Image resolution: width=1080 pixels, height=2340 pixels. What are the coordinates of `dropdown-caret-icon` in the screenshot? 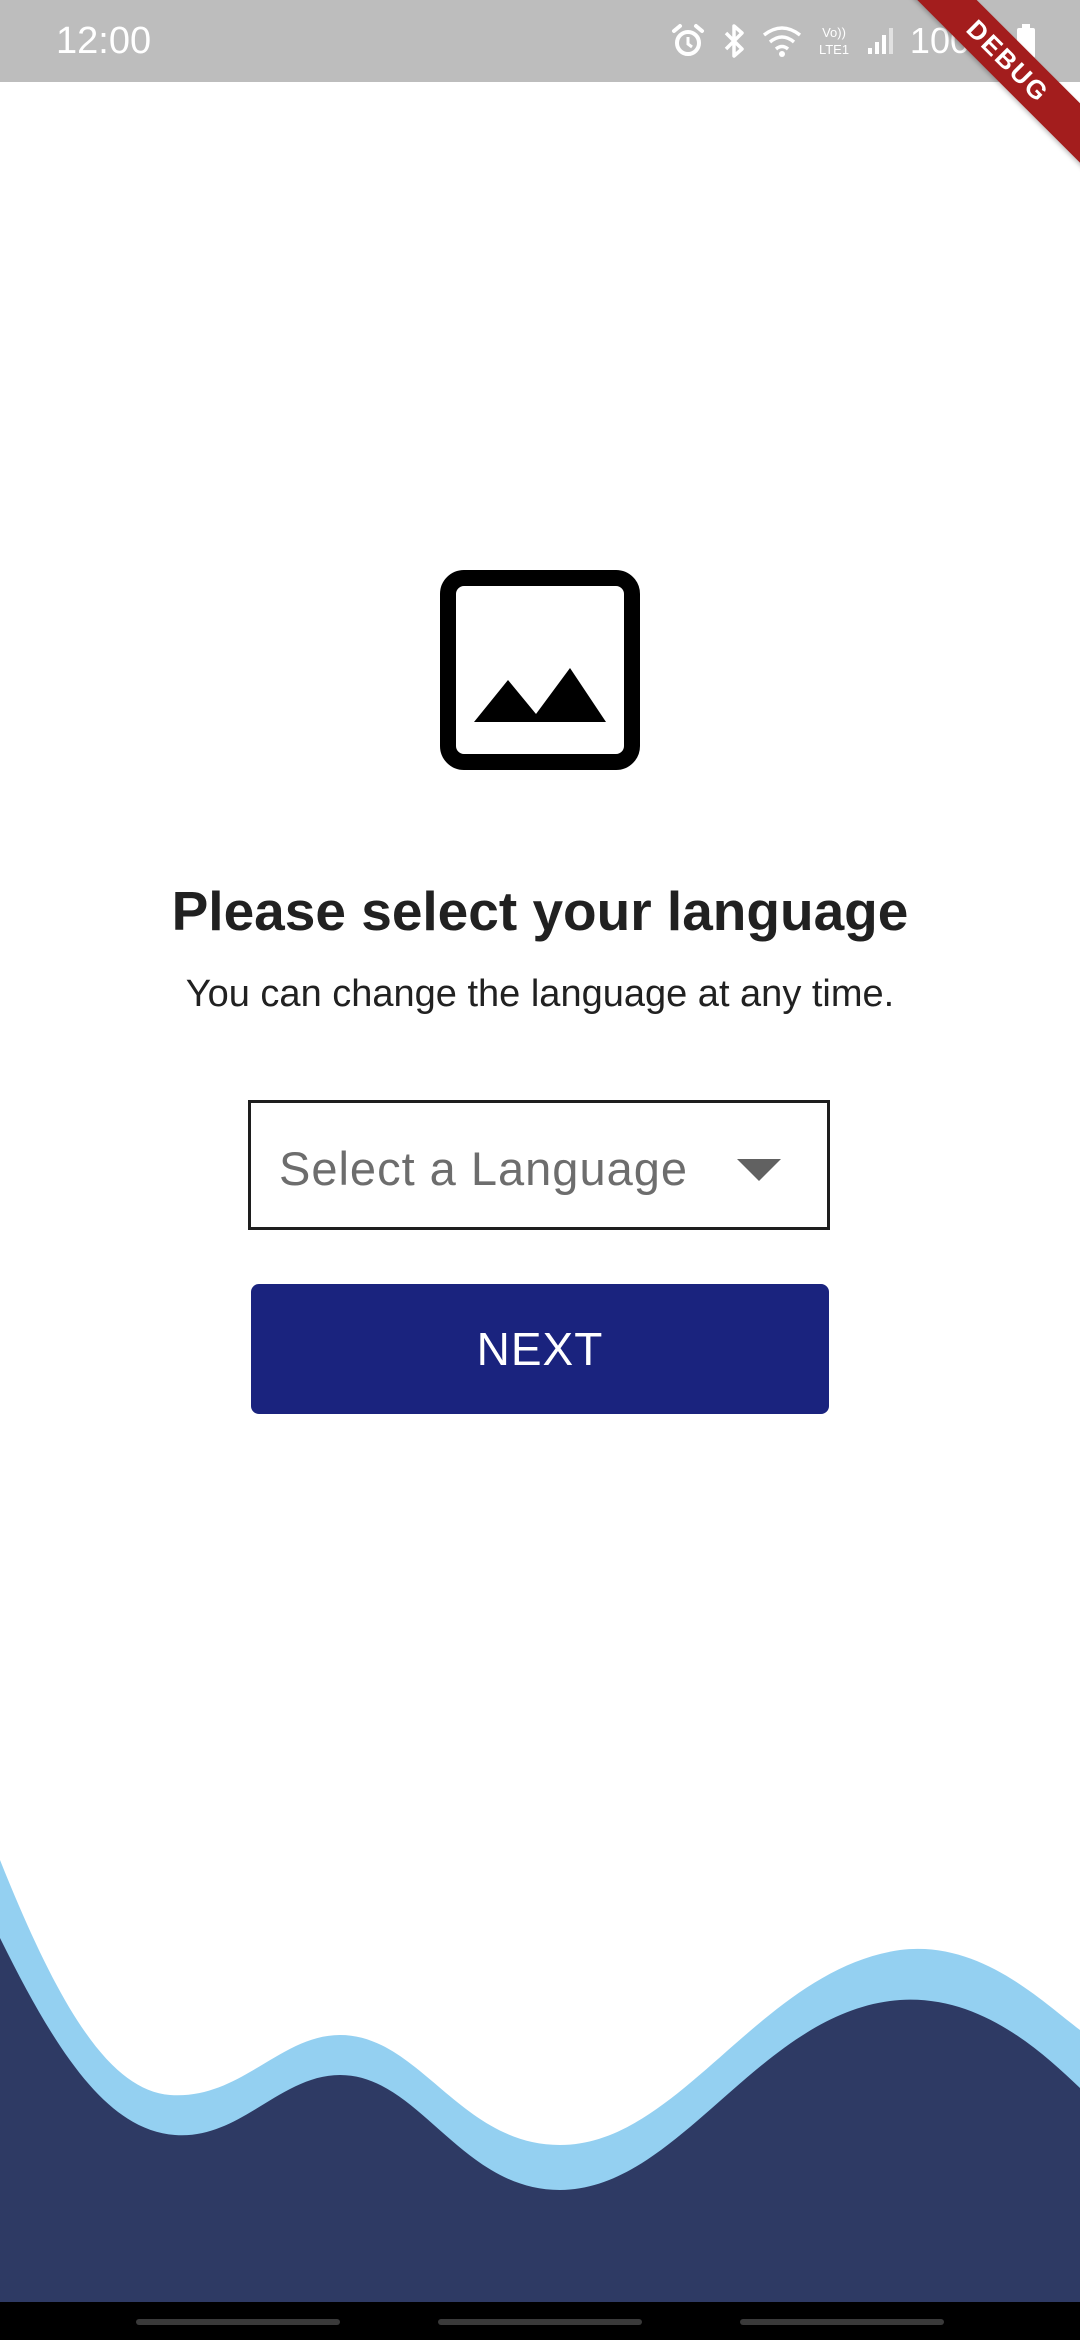 It's located at (759, 1170).